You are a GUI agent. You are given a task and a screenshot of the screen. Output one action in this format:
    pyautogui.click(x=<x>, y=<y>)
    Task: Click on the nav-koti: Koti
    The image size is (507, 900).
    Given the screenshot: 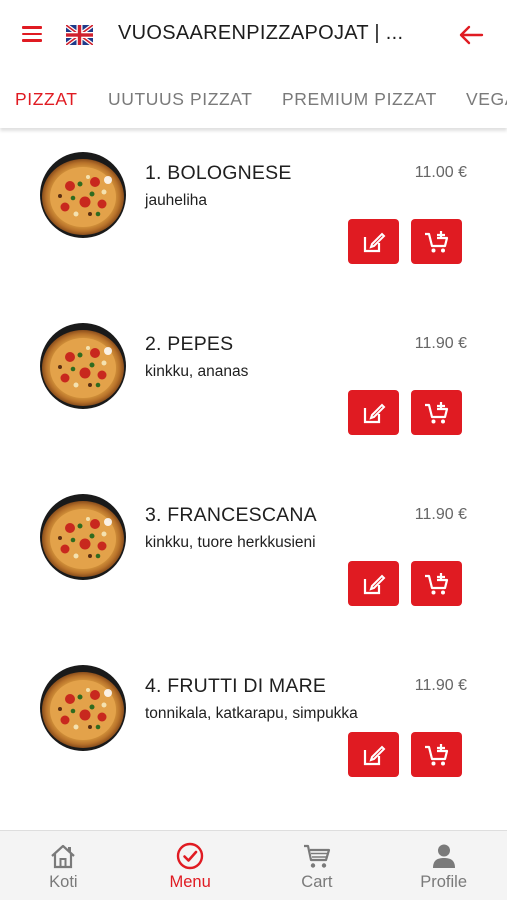 What is the action you would take?
    pyautogui.click(x=63, y=865)
    